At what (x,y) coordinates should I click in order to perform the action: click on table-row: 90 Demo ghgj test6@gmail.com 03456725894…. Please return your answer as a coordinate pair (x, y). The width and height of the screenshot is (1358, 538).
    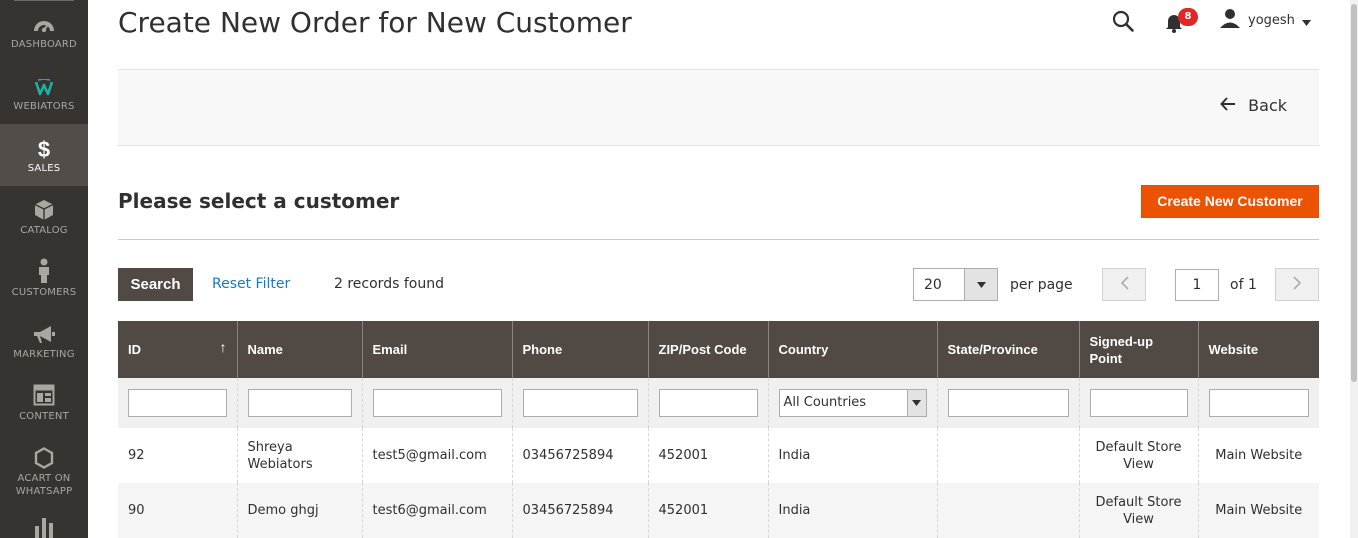
    Looking at the image, I should click on (718, 510).